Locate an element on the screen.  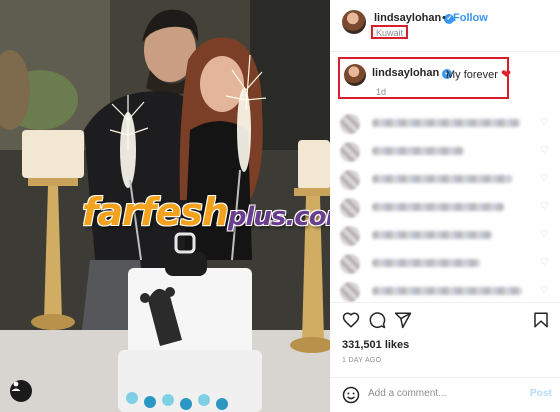
caption-avatar is located at coordinates (355, 75).